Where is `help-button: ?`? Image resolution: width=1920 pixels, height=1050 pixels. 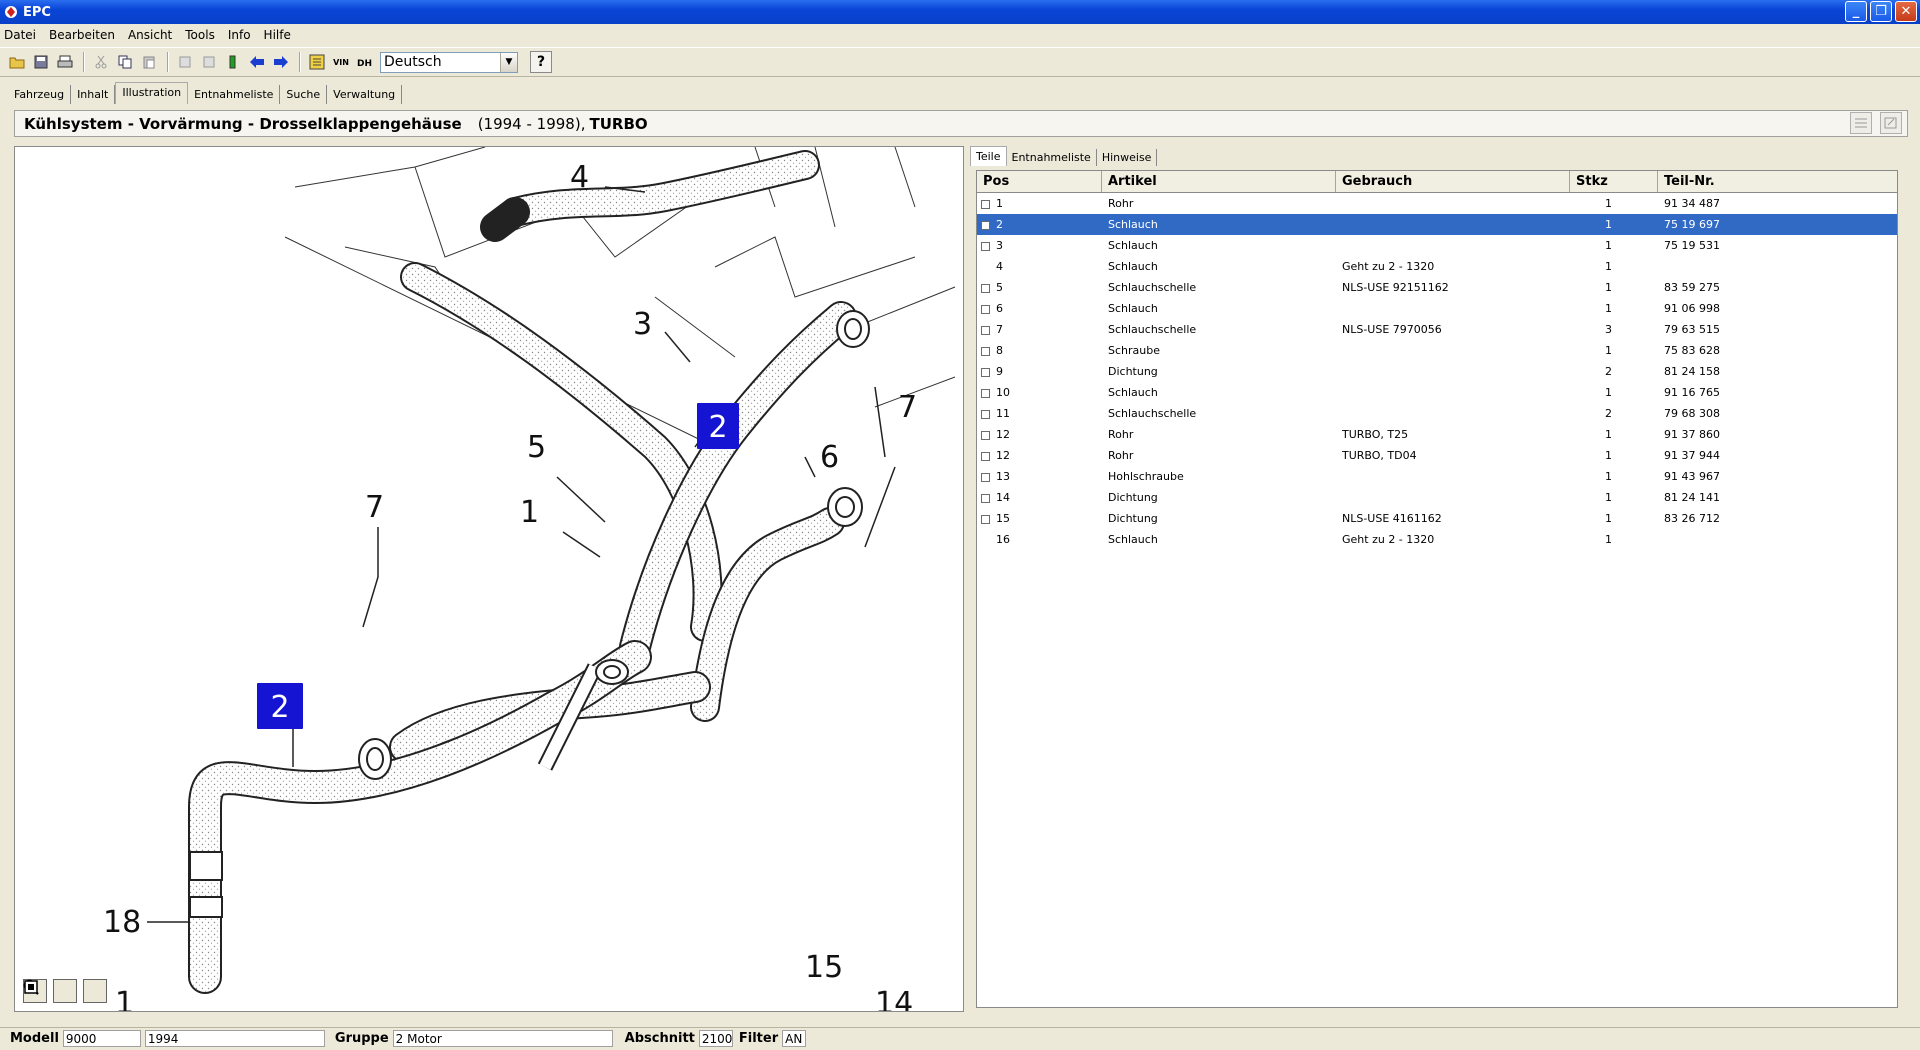 help-button: ? is located at coordinates (541, 62).